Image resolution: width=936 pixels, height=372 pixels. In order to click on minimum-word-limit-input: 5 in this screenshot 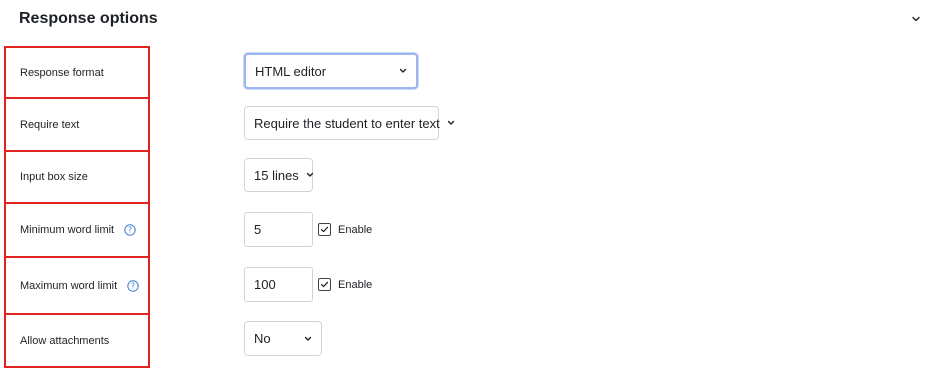, I will do `click(278, 229)`.